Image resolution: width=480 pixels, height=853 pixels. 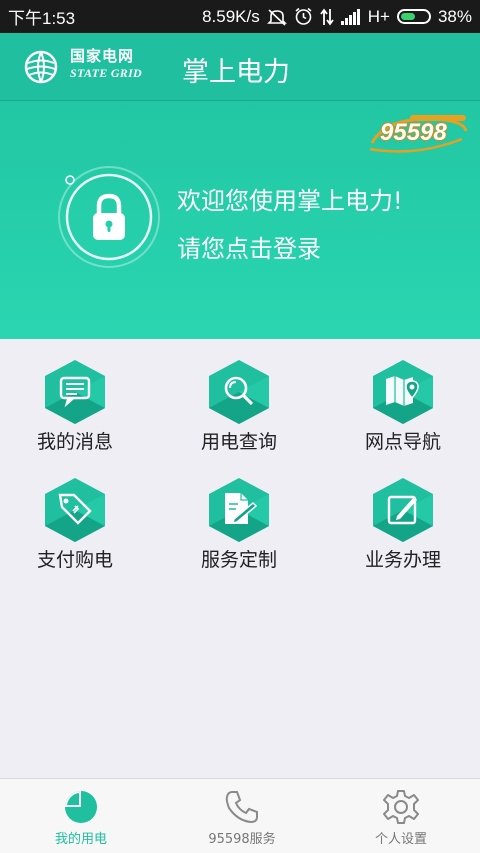 What do you see at coordinates (378, 16) in the screenshot?
I see `network-type: H+` at bounding box center [378, 16].